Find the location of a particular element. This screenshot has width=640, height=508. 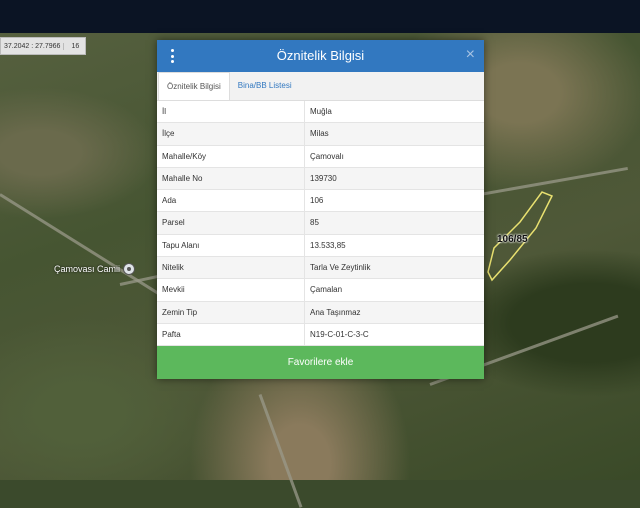

poi-label: Çamovası Camii is located at coordinates (87, 269).